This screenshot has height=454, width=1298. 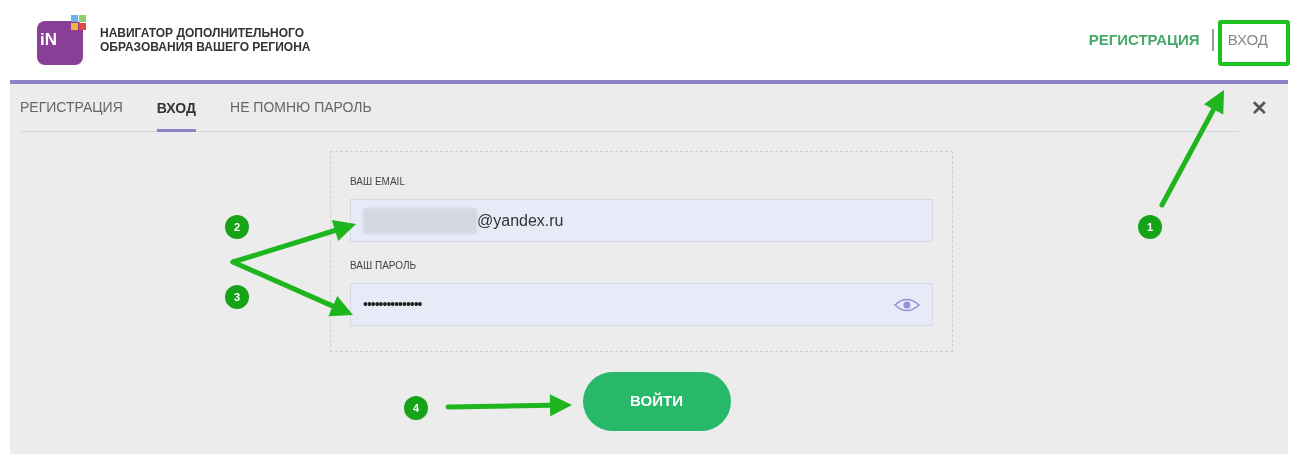 What do you see at coordinates (301, 107) in the screenshot?
I see `tab: НЕ ПОМНЮ ПАРОЛЬ` at bounding box center [301, 107].